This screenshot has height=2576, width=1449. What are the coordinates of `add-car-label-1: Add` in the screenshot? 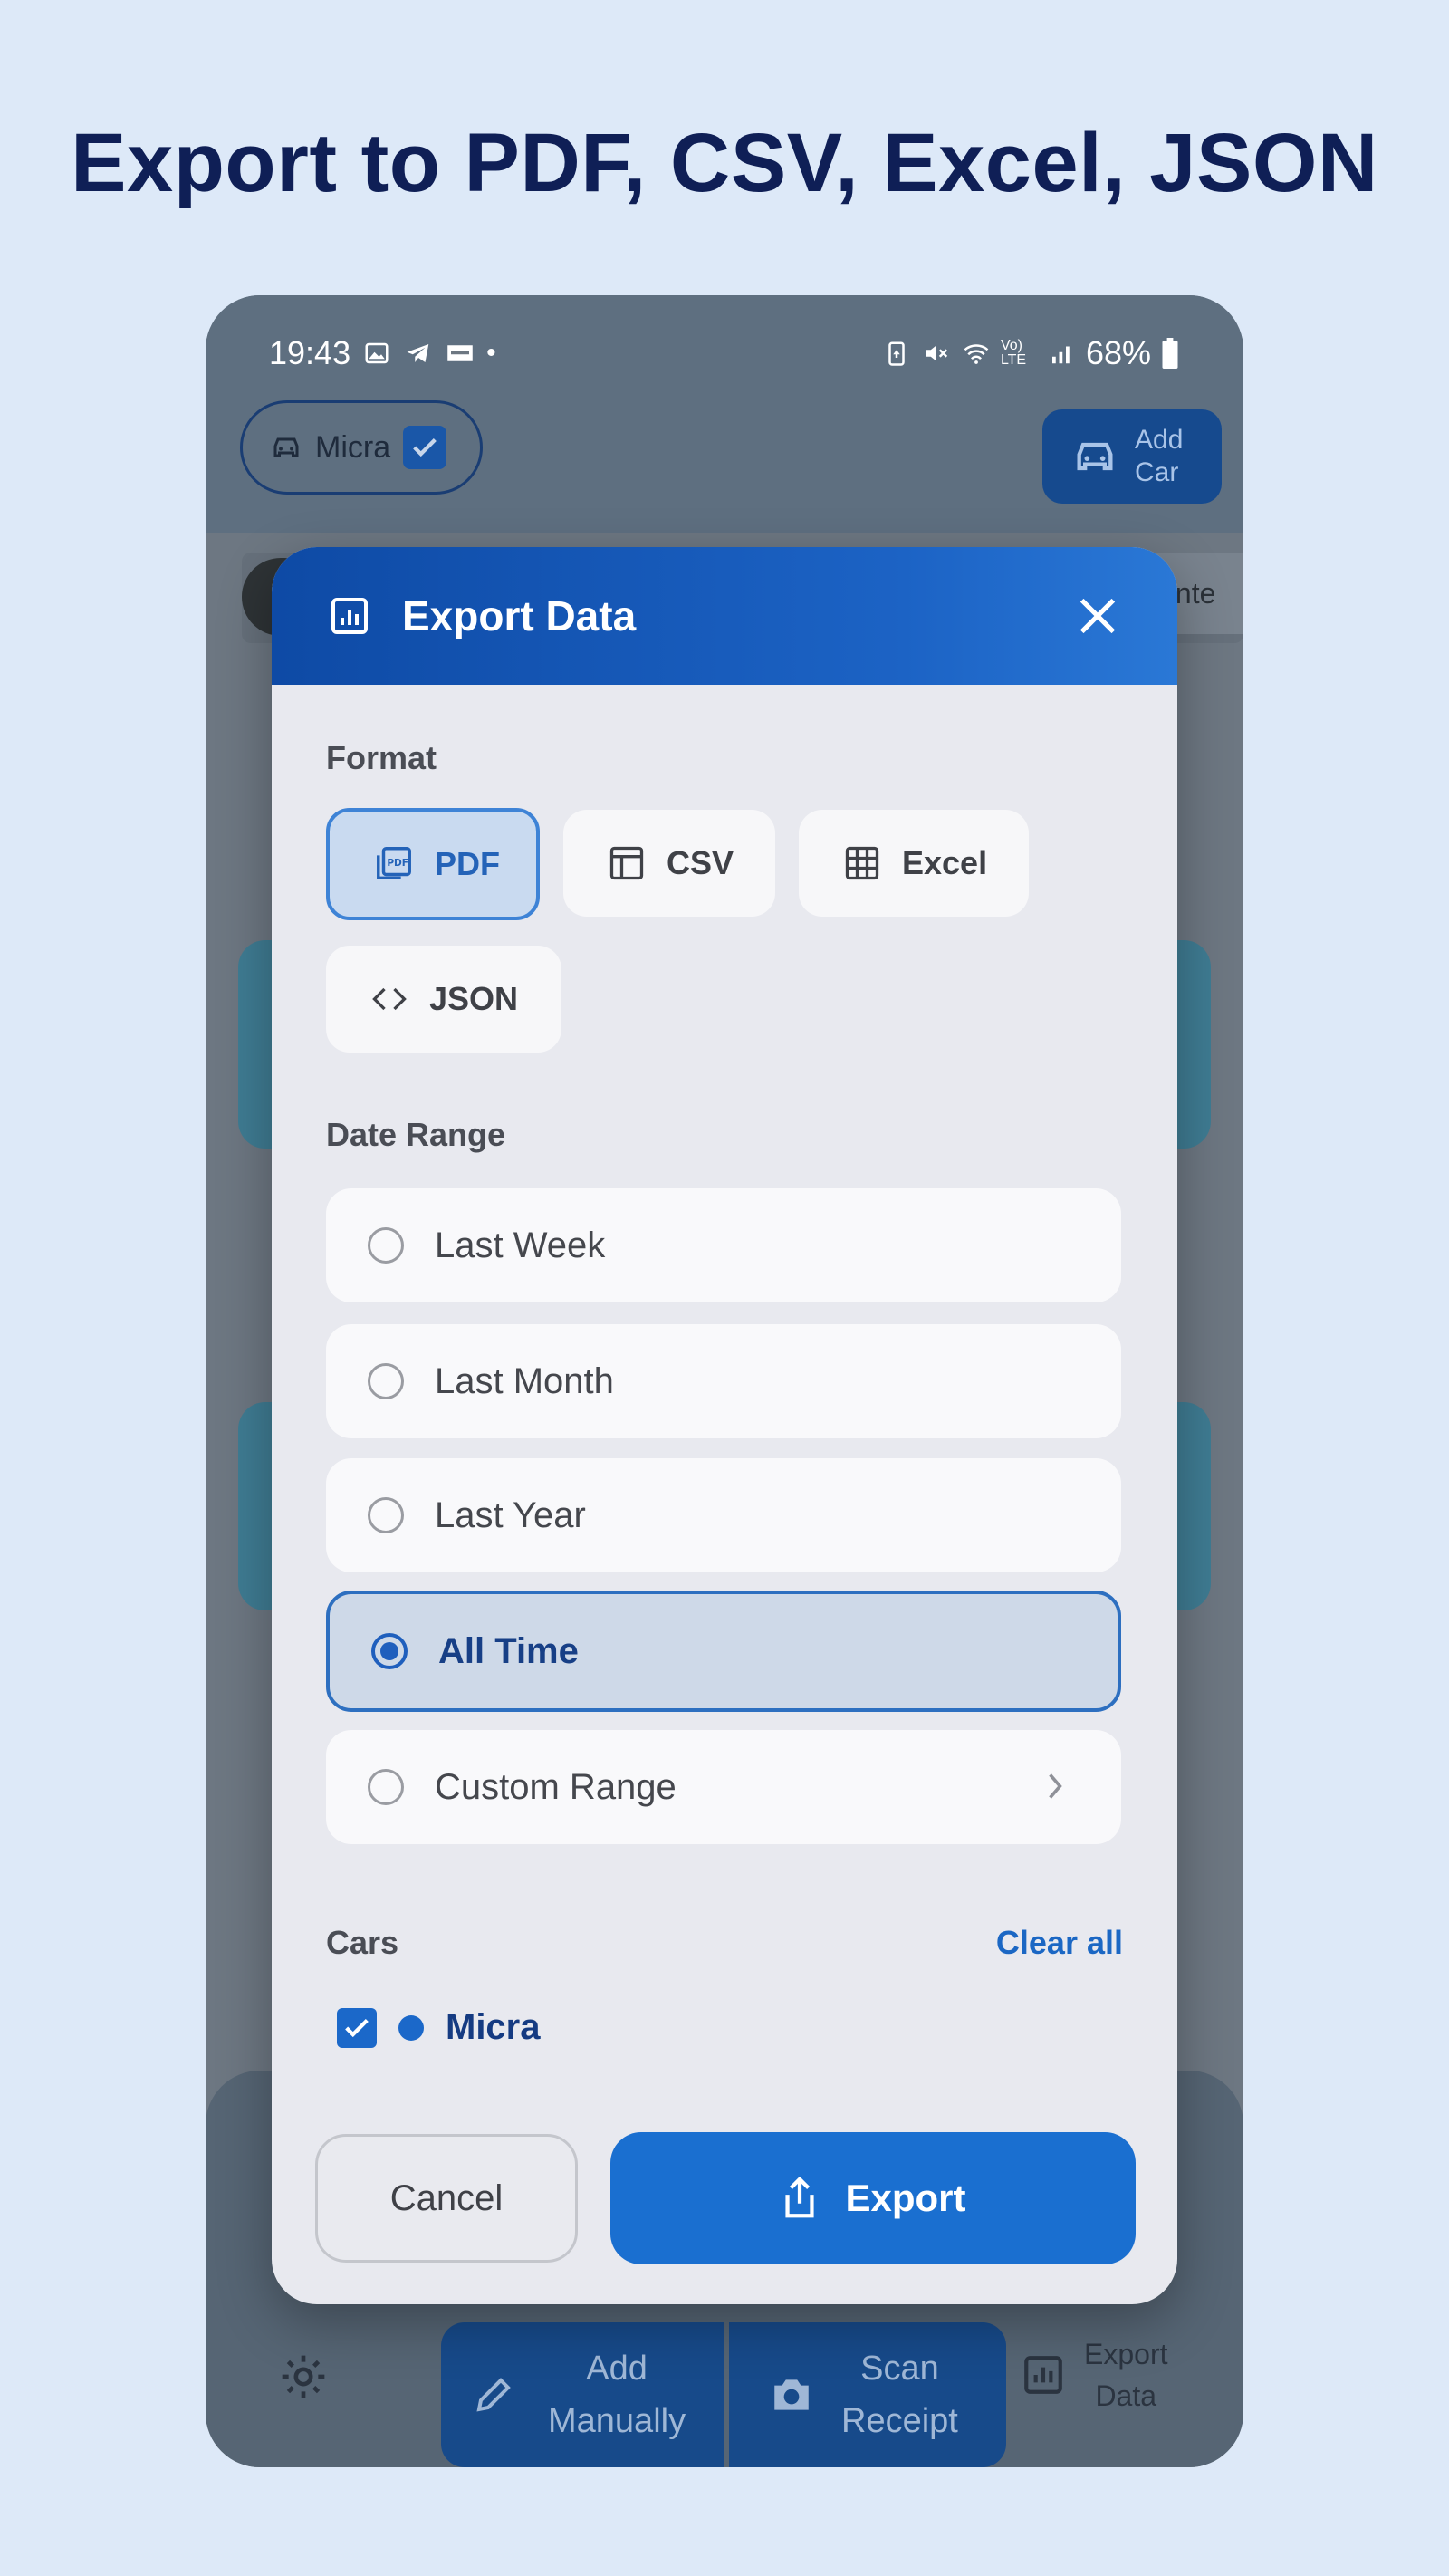 It's located at (1159, 440).